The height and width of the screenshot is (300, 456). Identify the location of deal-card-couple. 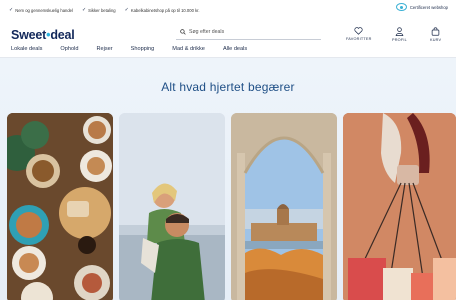
(172, 206).